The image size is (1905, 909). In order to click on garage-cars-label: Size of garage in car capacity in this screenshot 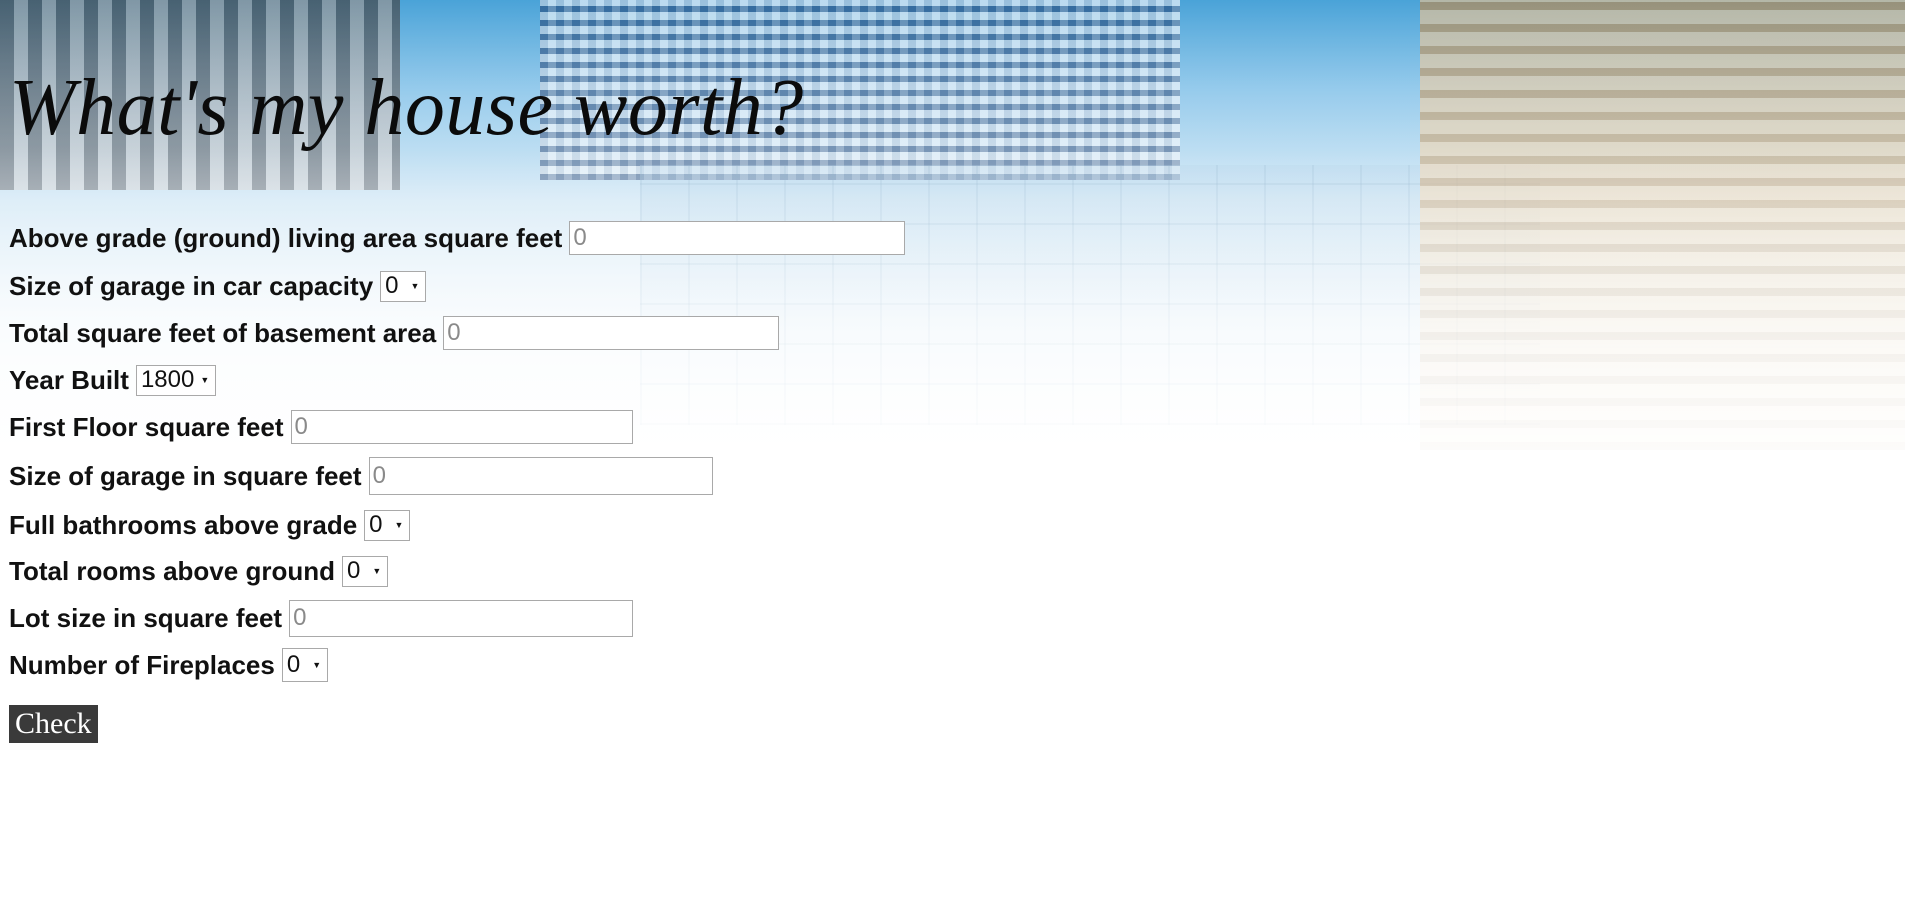, I will do `click(191, 285)`.